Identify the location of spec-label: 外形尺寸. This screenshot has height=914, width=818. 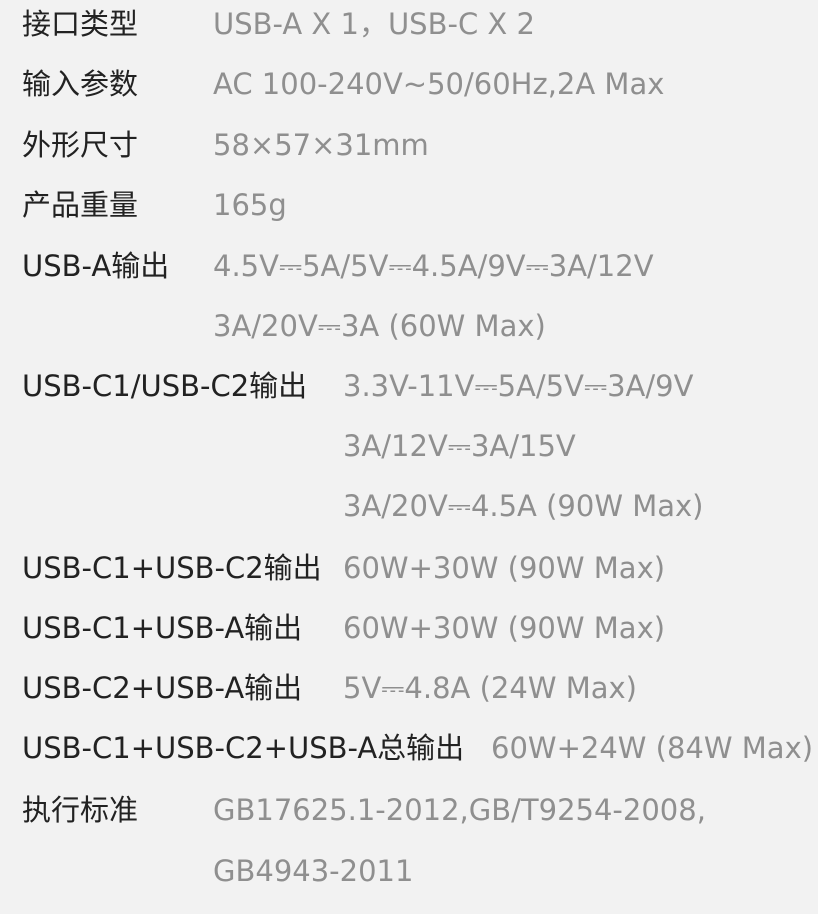
(80, 145).